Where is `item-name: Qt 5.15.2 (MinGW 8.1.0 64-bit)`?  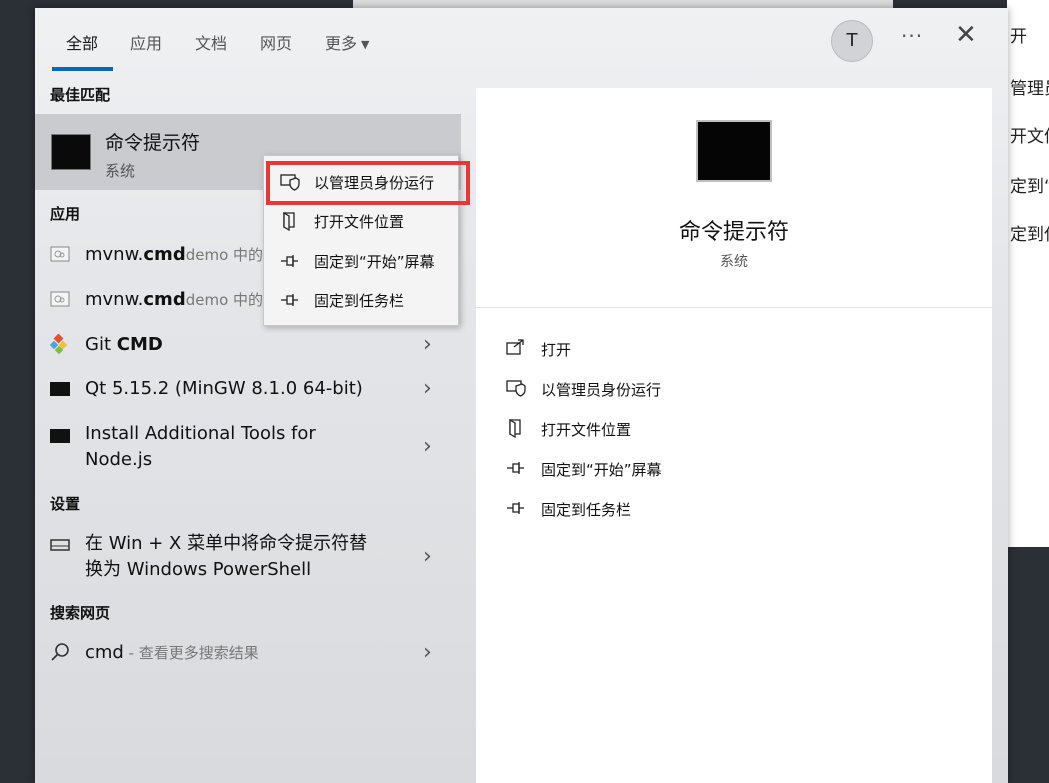 item-name: Qt 5.15.2 (MinGW 8.1.0 64-bit) is located at coordinates (224, 388).